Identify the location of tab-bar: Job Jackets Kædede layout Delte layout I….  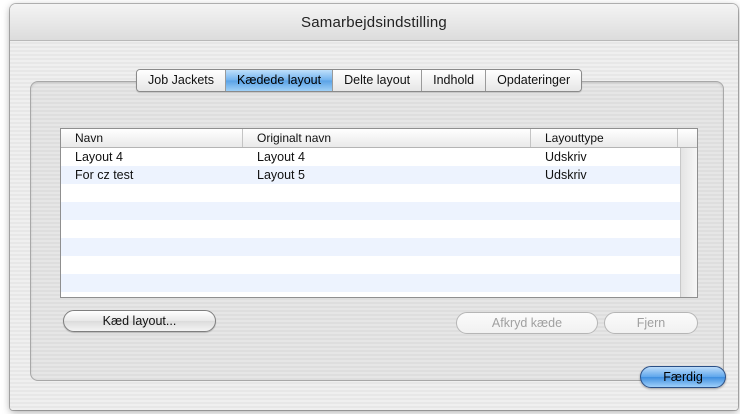
(359, 80).